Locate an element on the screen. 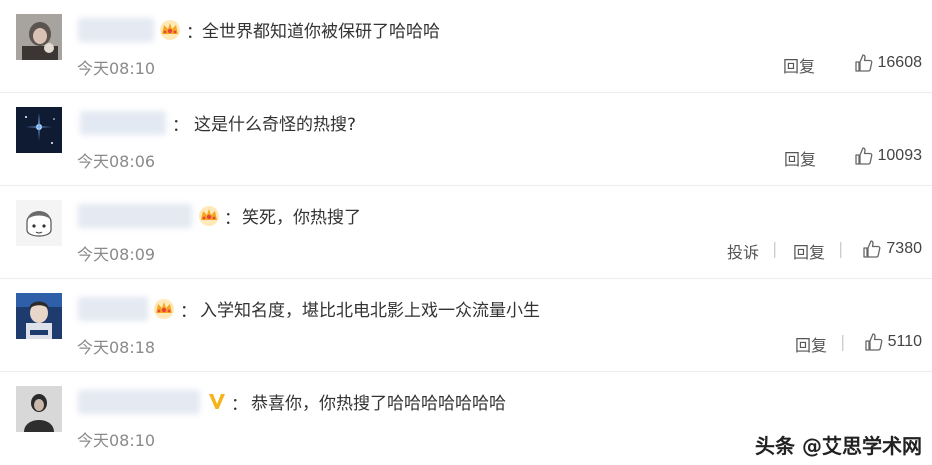  timestamp: 今天08:18 is located at coordinates (116, 347).